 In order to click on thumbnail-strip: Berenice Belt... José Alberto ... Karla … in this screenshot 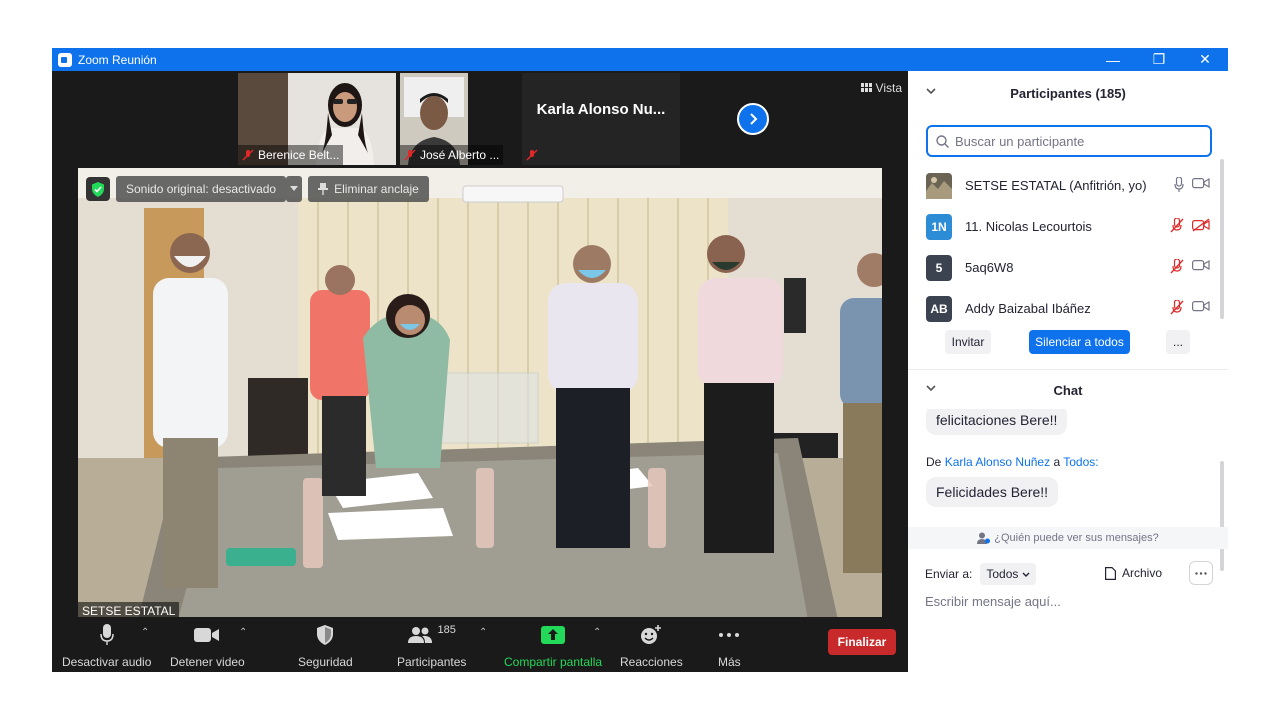, I will do `click(459, 119)`.